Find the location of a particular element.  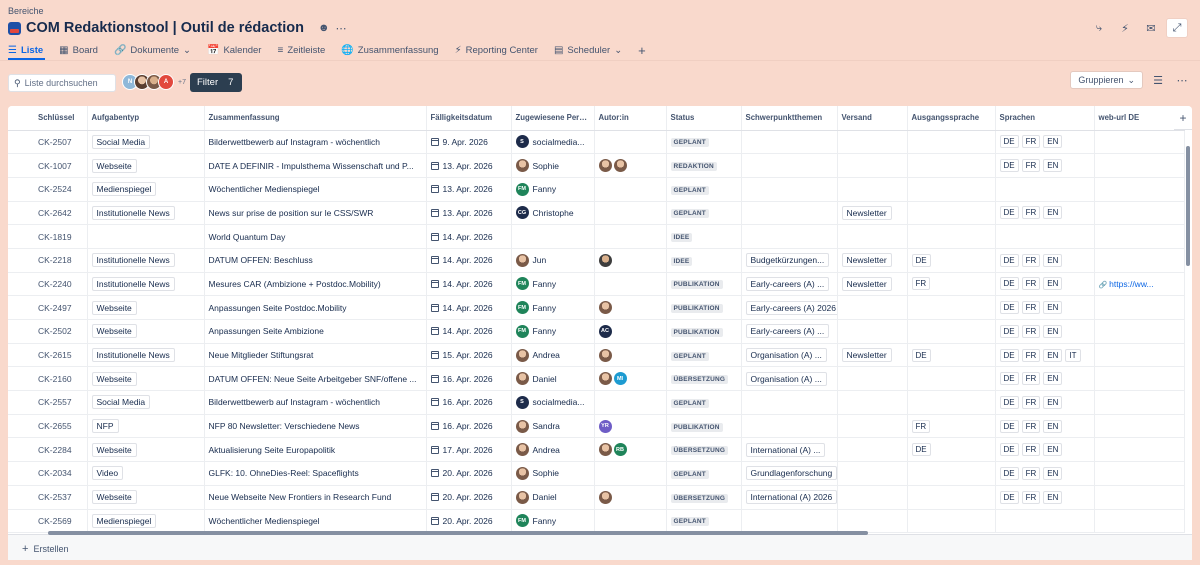

column-header: web-url DE is located at coordinates (1139, 118).